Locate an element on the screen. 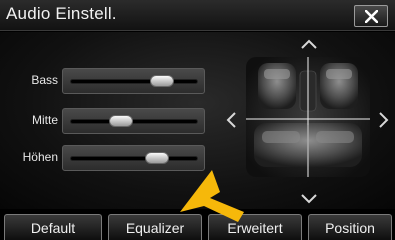 The width and height of the screenshot is (395, 240). slider-row-bass: Bass is located at coordinates (105, 81).